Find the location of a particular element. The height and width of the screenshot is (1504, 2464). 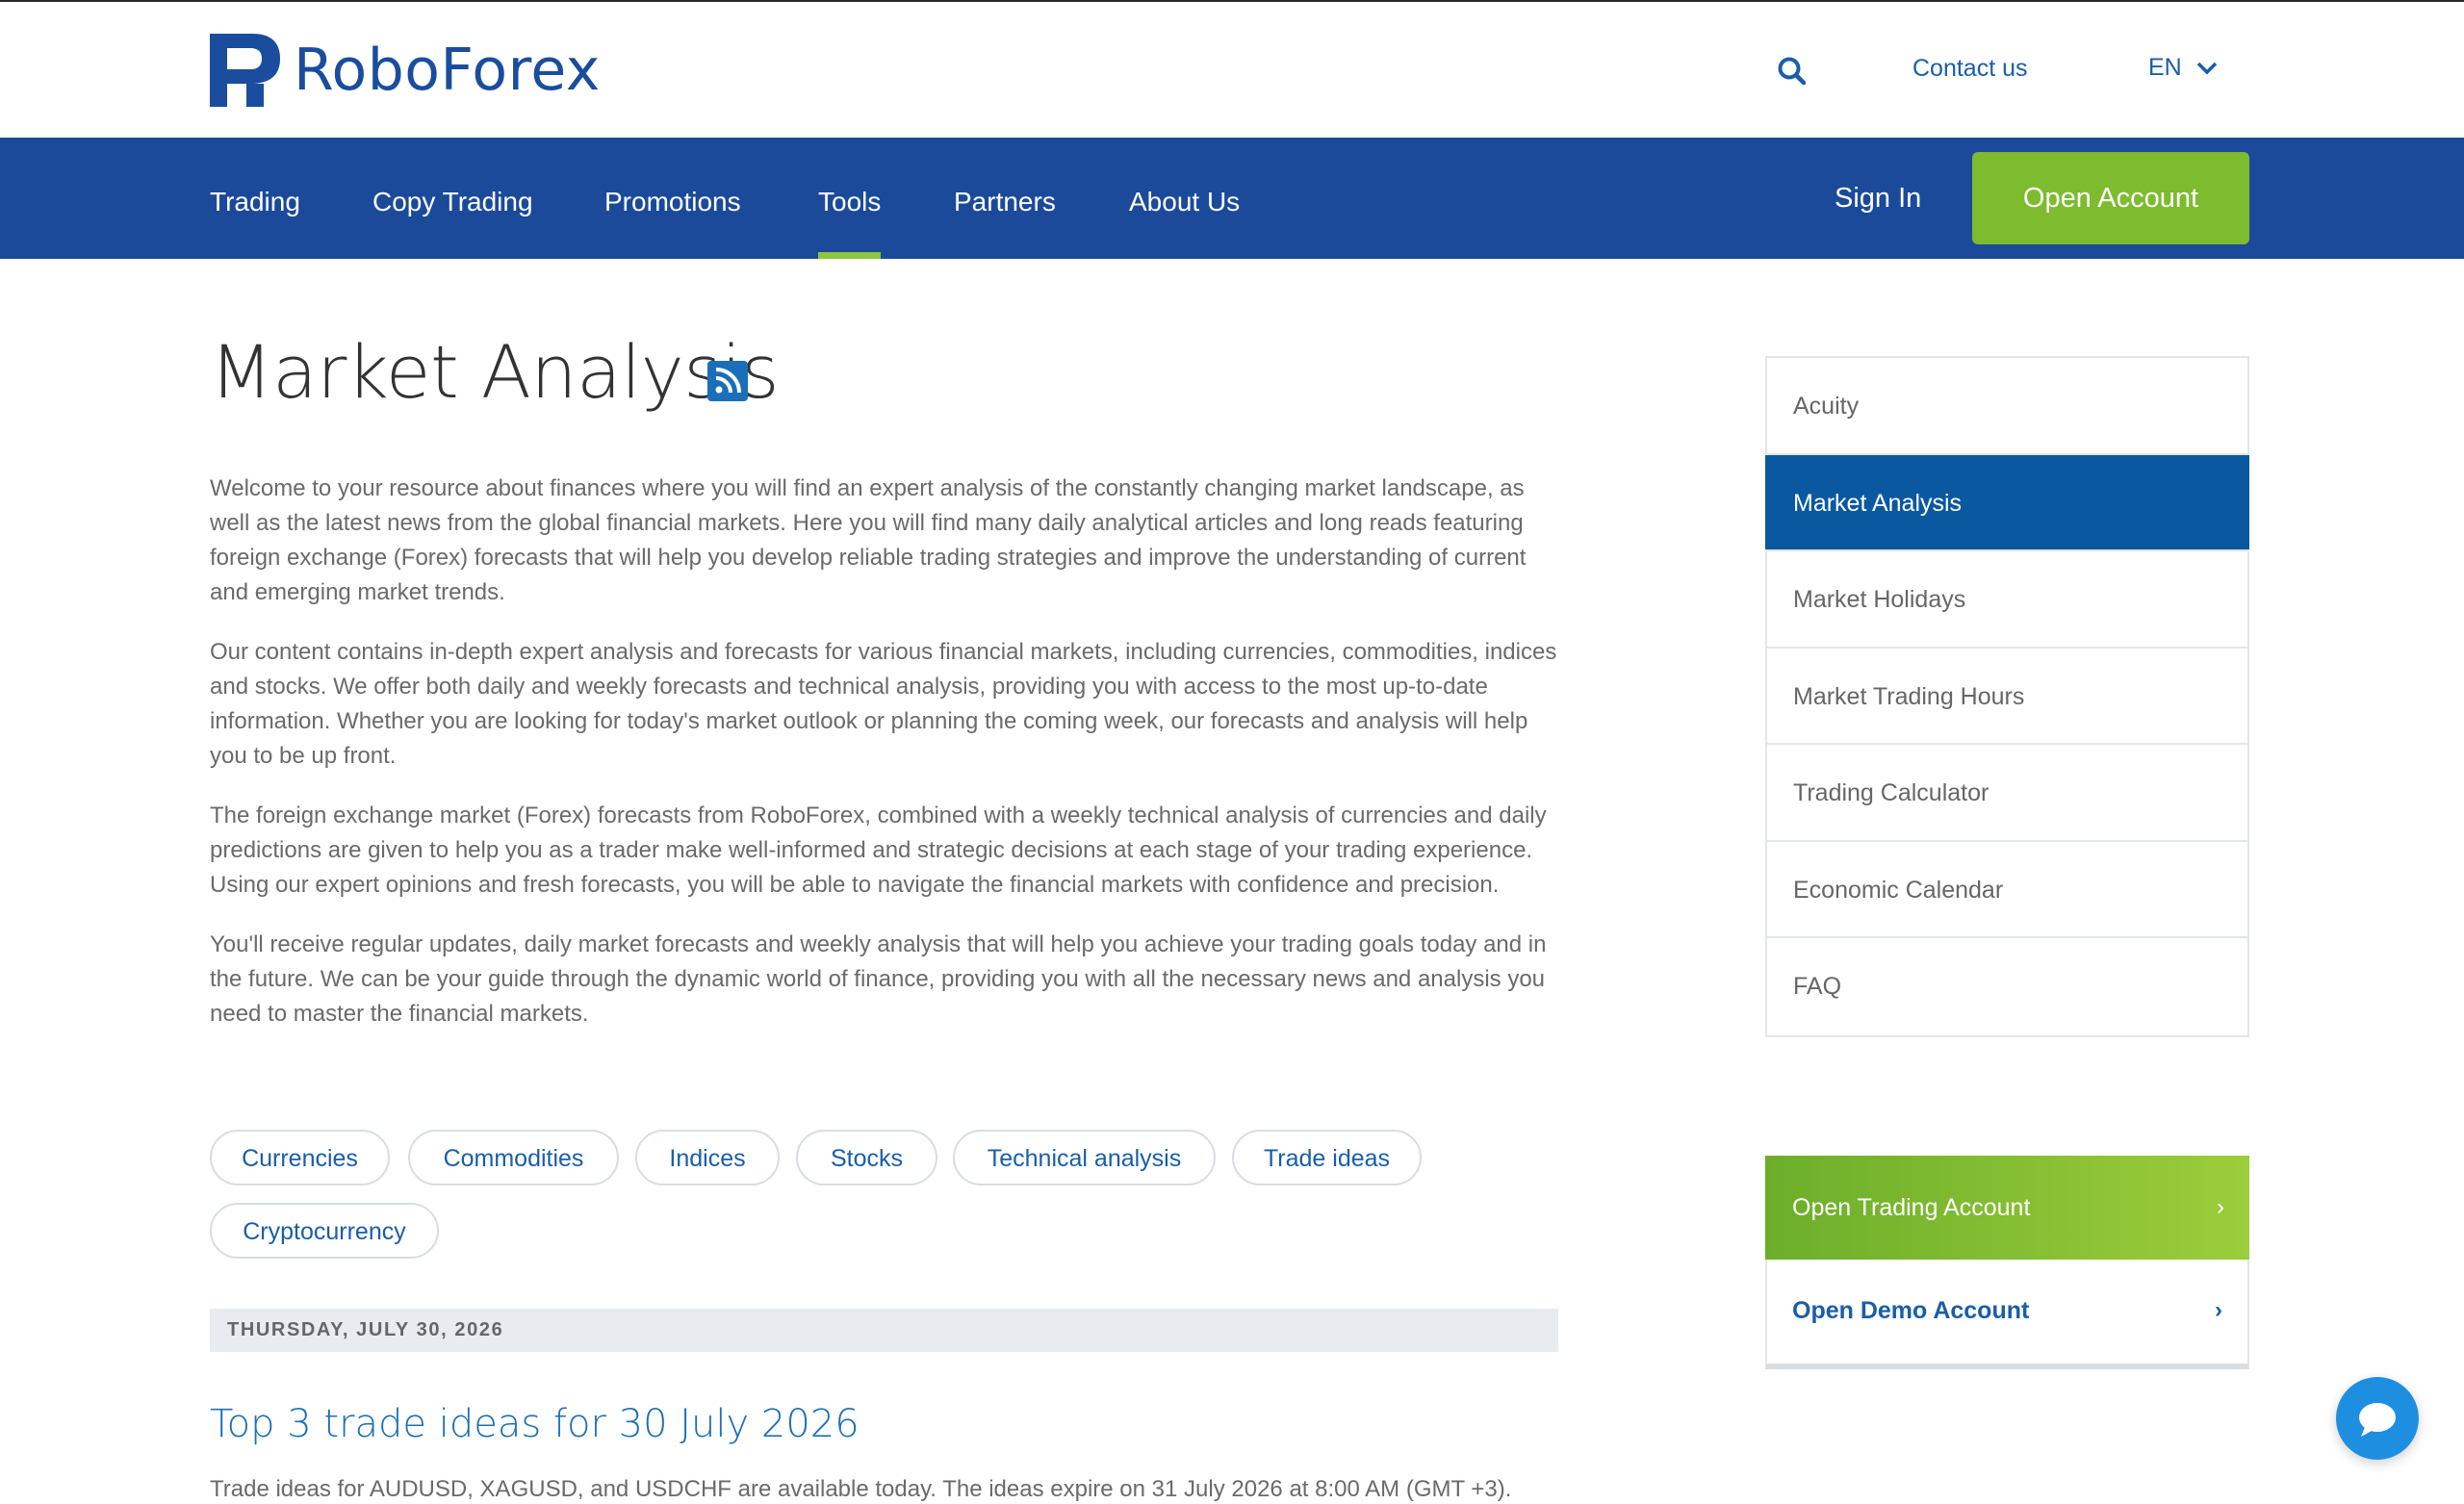

logo-mark-icon is located at coordinates (245, 71).